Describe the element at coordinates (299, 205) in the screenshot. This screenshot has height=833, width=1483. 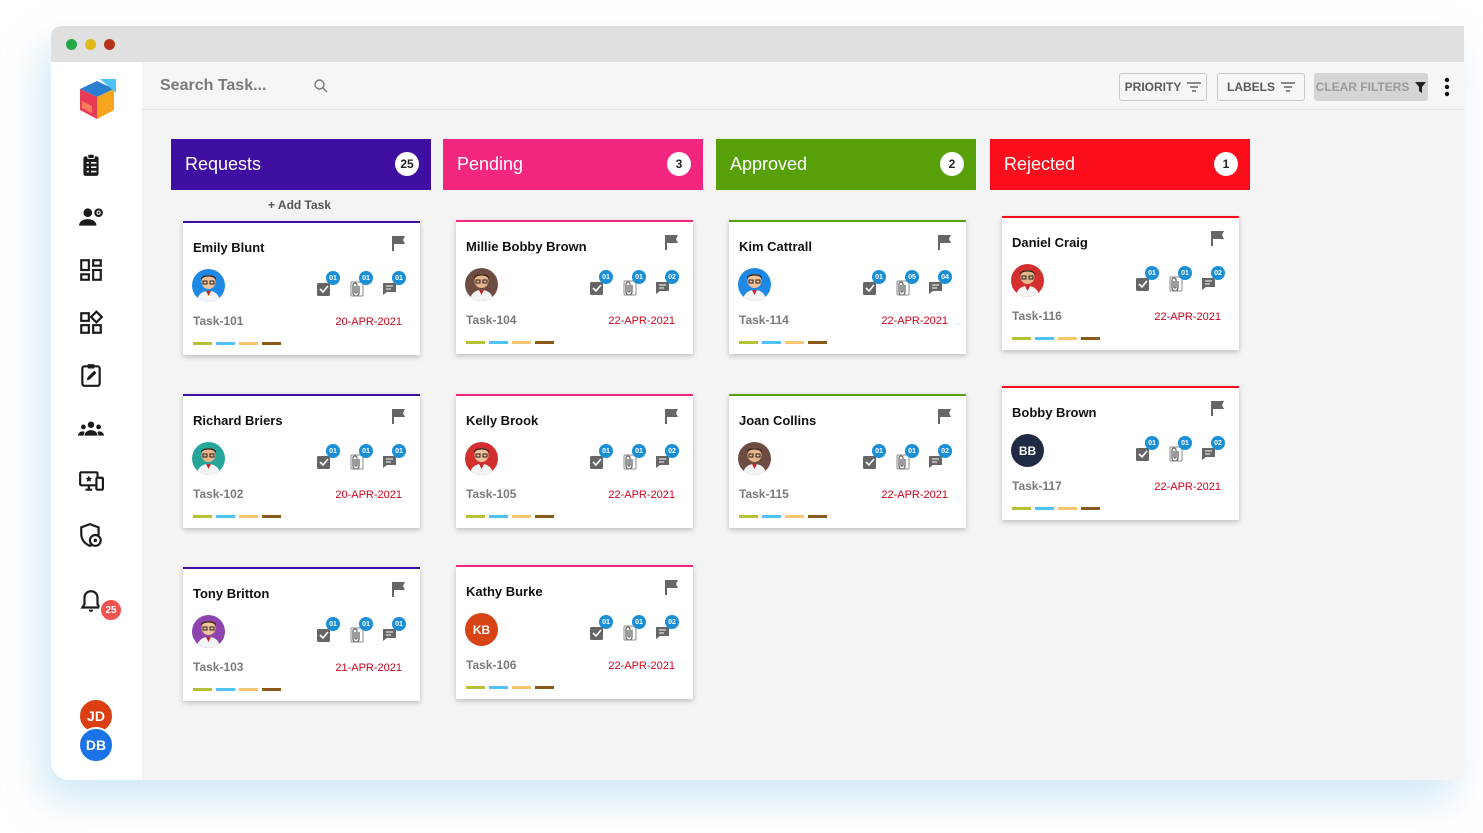
I see `add-task-button: + Add Task` at that location.